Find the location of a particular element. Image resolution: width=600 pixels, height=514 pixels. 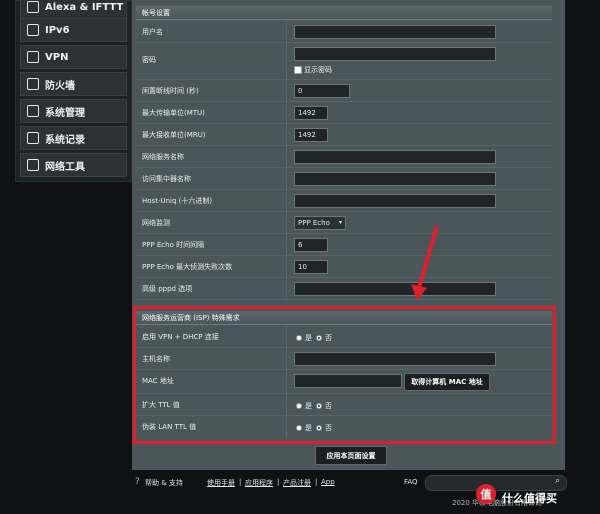

idle-input: 0 is located at coordinates (322, 91).